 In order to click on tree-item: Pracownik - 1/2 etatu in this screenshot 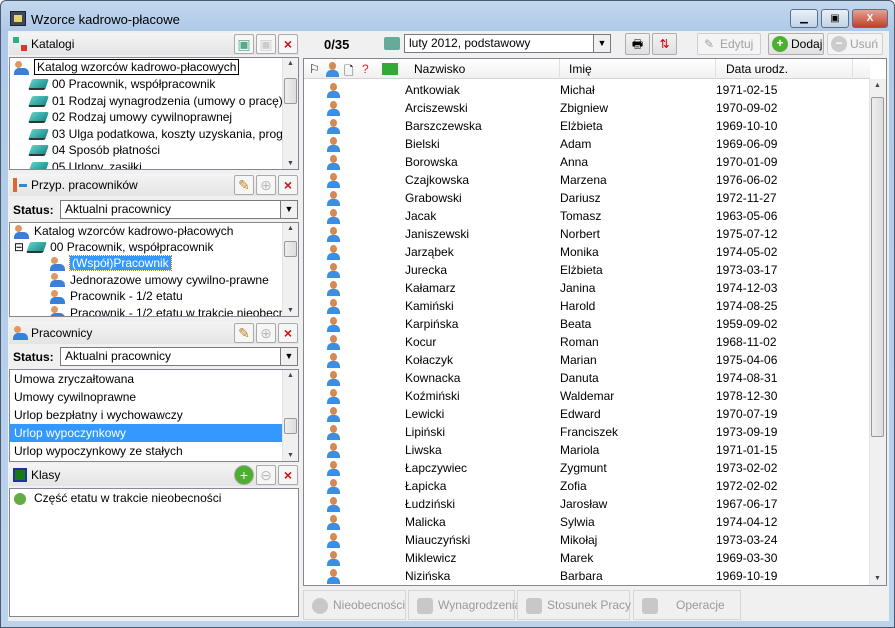, I will do `click(116, 296)`.